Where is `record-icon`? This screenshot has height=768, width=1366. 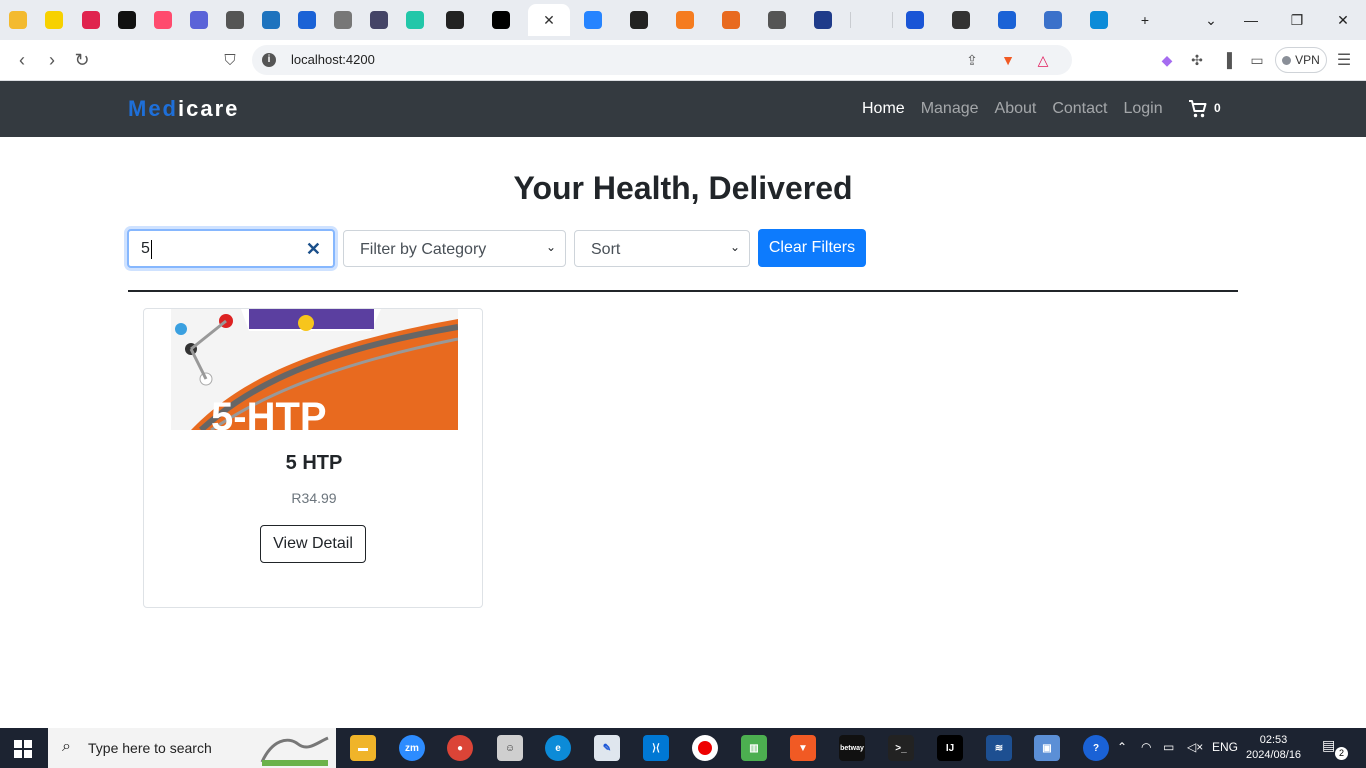
record-icon is located at coordinates (705, 748).